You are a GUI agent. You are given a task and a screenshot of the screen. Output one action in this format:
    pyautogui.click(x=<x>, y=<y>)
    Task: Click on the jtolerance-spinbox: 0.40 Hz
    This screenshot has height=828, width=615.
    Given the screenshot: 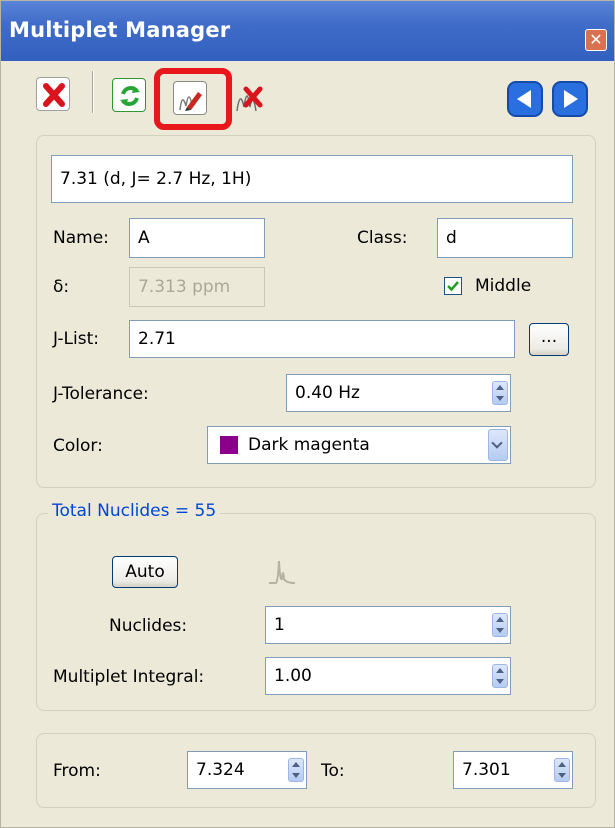 What is the action you would take?
    pyautogui.click(x=398, y=393)
    